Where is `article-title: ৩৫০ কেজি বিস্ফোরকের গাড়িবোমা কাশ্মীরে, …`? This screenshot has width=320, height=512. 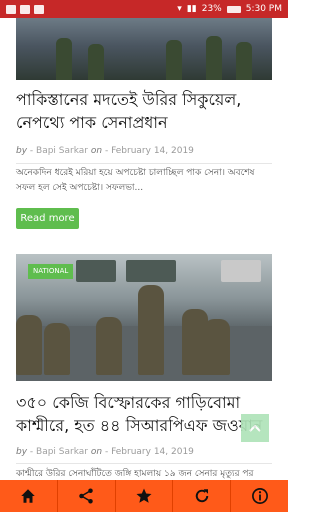
article-title: ৩৫০ কেজি বিস্ফোরকের গাড়িবোমা কাশ্মীরে, … is located at coordinates (144, 414).